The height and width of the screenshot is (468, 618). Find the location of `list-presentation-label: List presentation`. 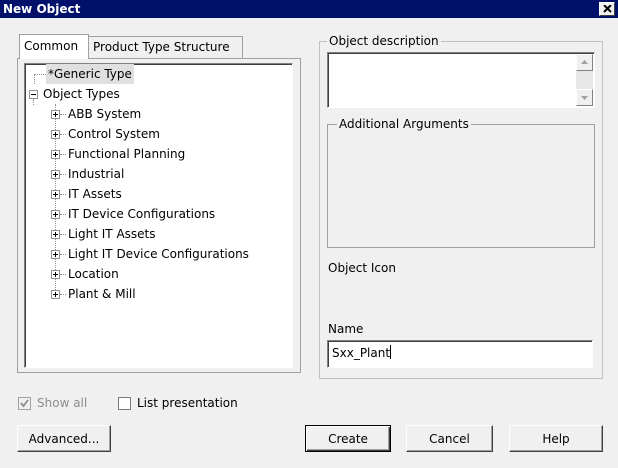

list-presentation-label: List presentation is located at coordinates (187, 403).